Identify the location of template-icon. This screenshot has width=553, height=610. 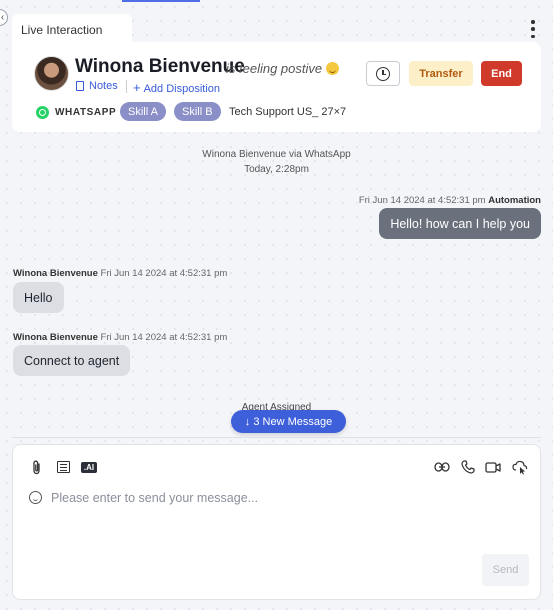
(63, 467).